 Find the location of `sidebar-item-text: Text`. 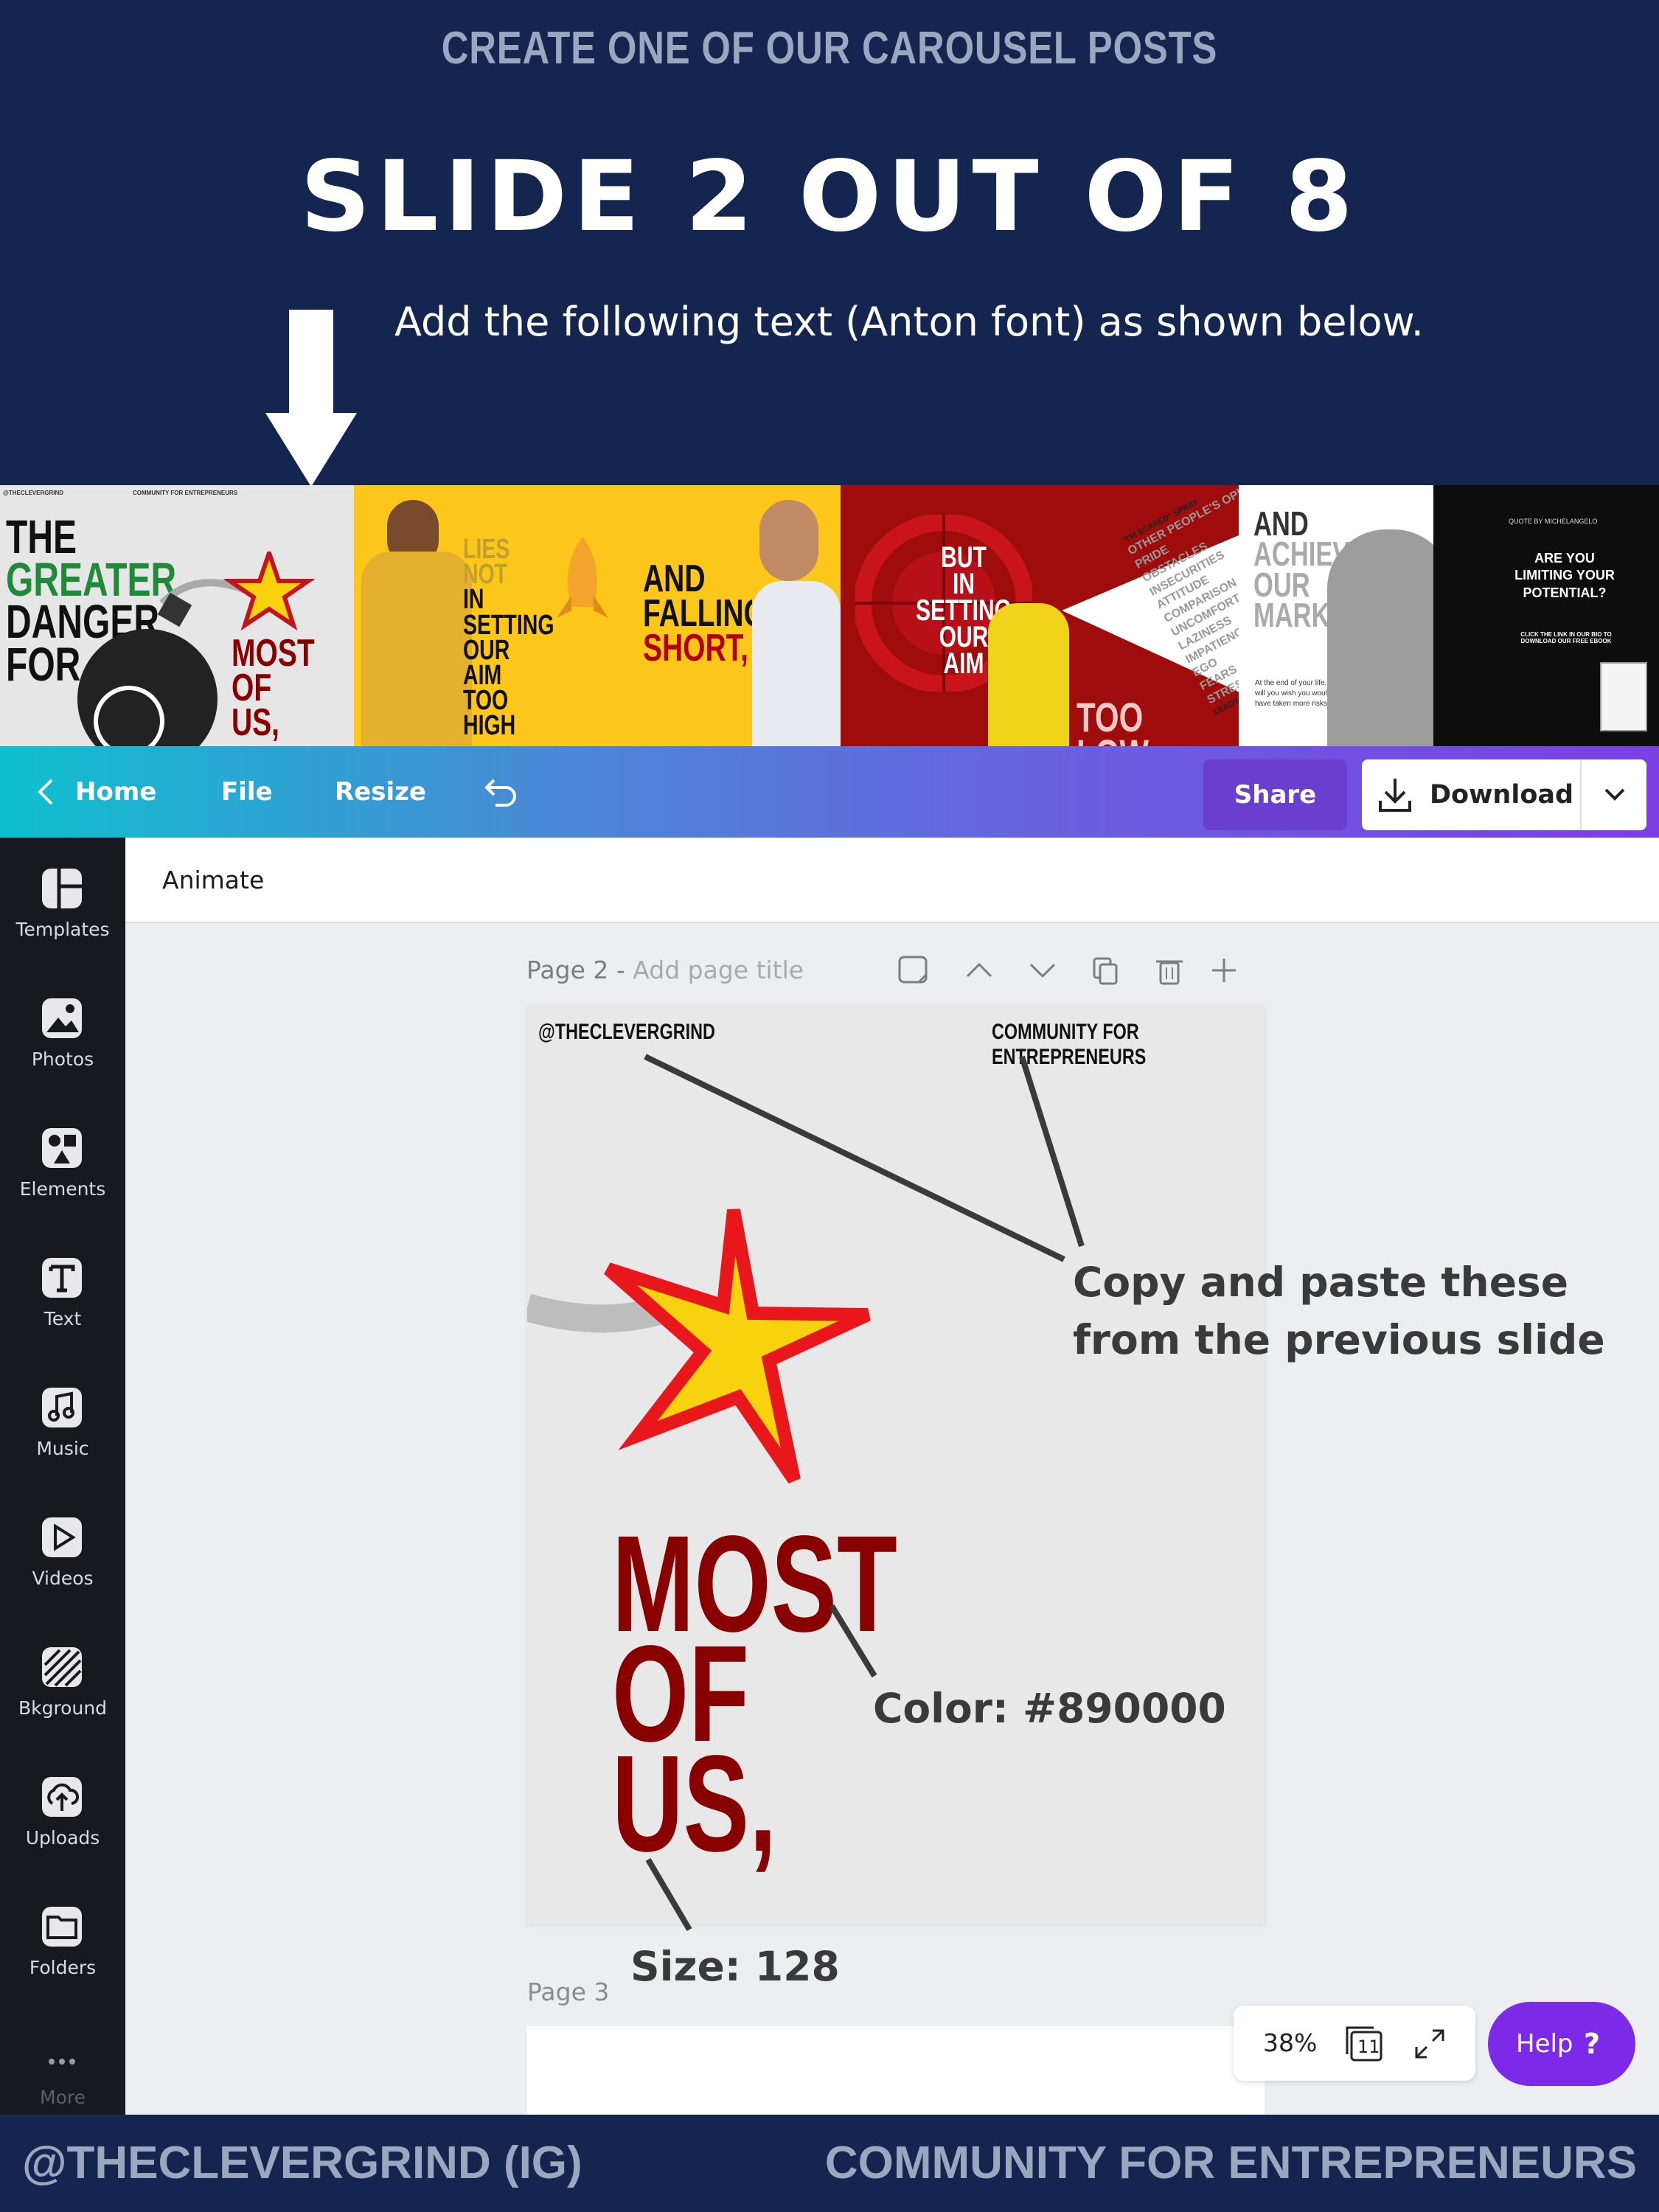

sidebar-item-text: Text is located at coordinates (62, 1307).